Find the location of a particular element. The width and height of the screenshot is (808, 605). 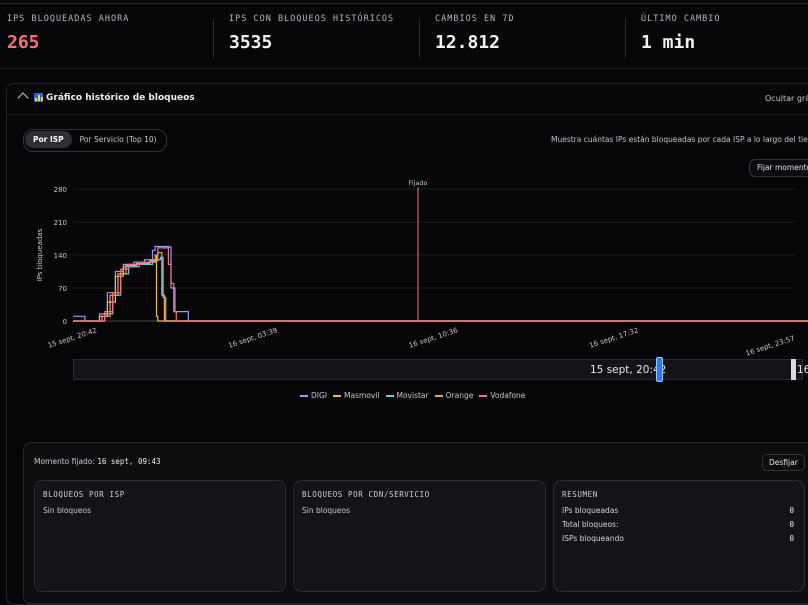

slider-start-label: 15 sept, 20:42 is located at coordinates (628, 370).